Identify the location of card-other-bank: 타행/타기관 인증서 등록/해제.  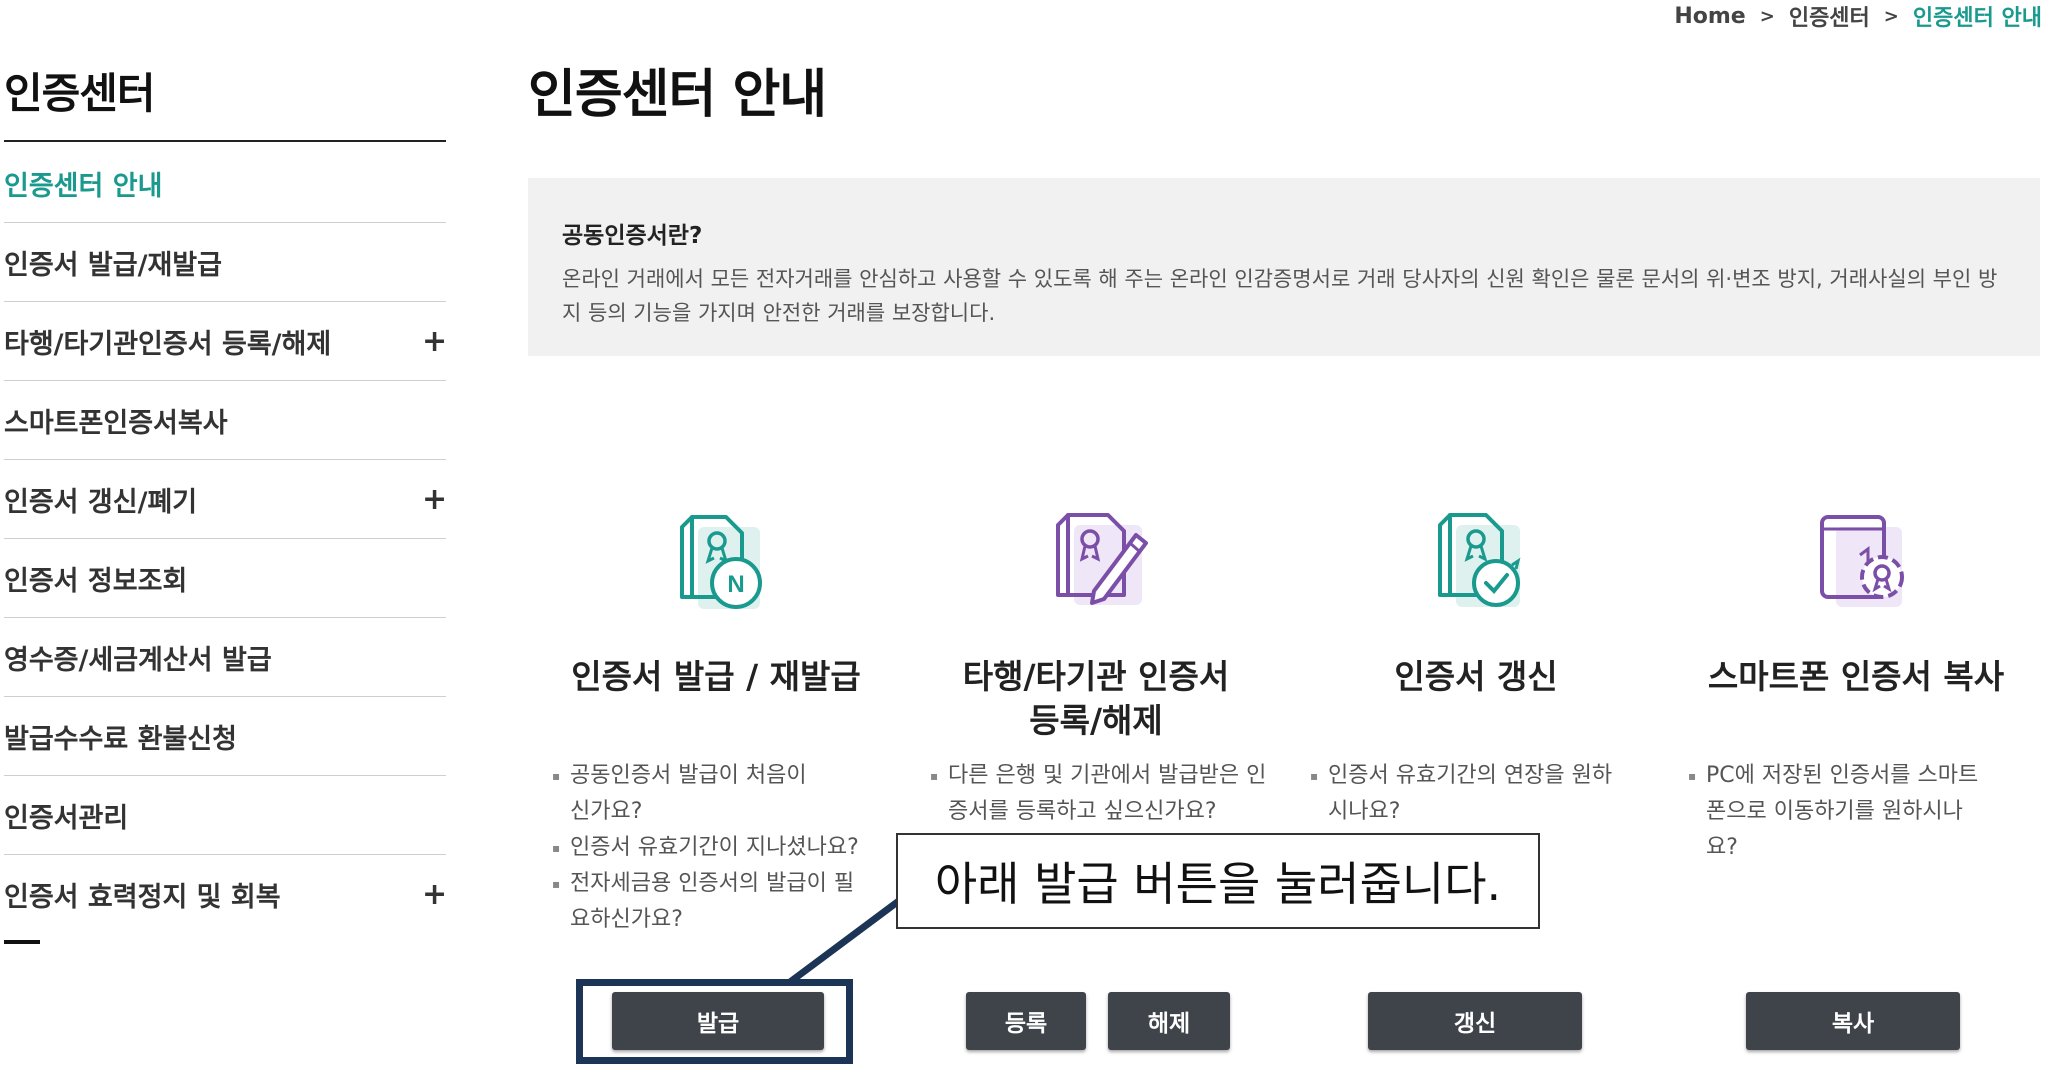
(1096, 624).